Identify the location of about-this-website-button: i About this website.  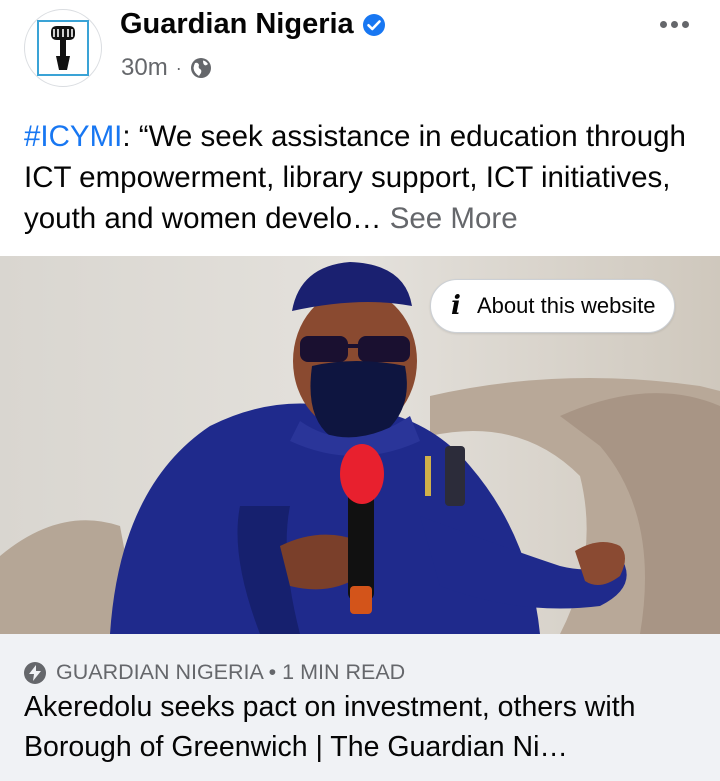
(552, 306).